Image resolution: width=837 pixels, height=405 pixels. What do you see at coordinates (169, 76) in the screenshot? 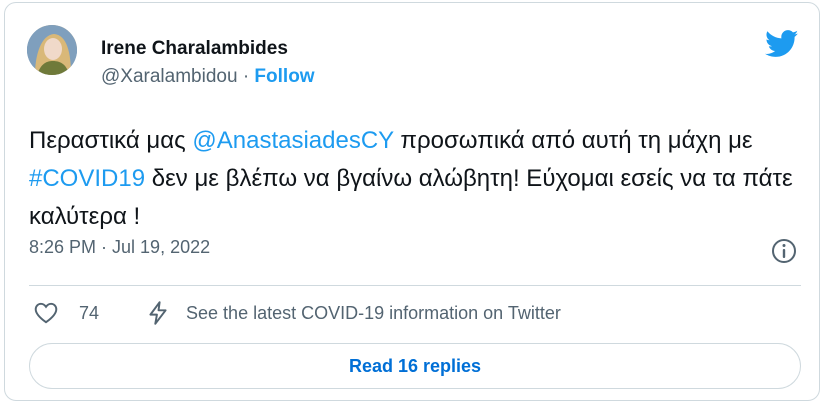
I see `author-handle: @Xaralambidou` at bounding box center [169, 76].